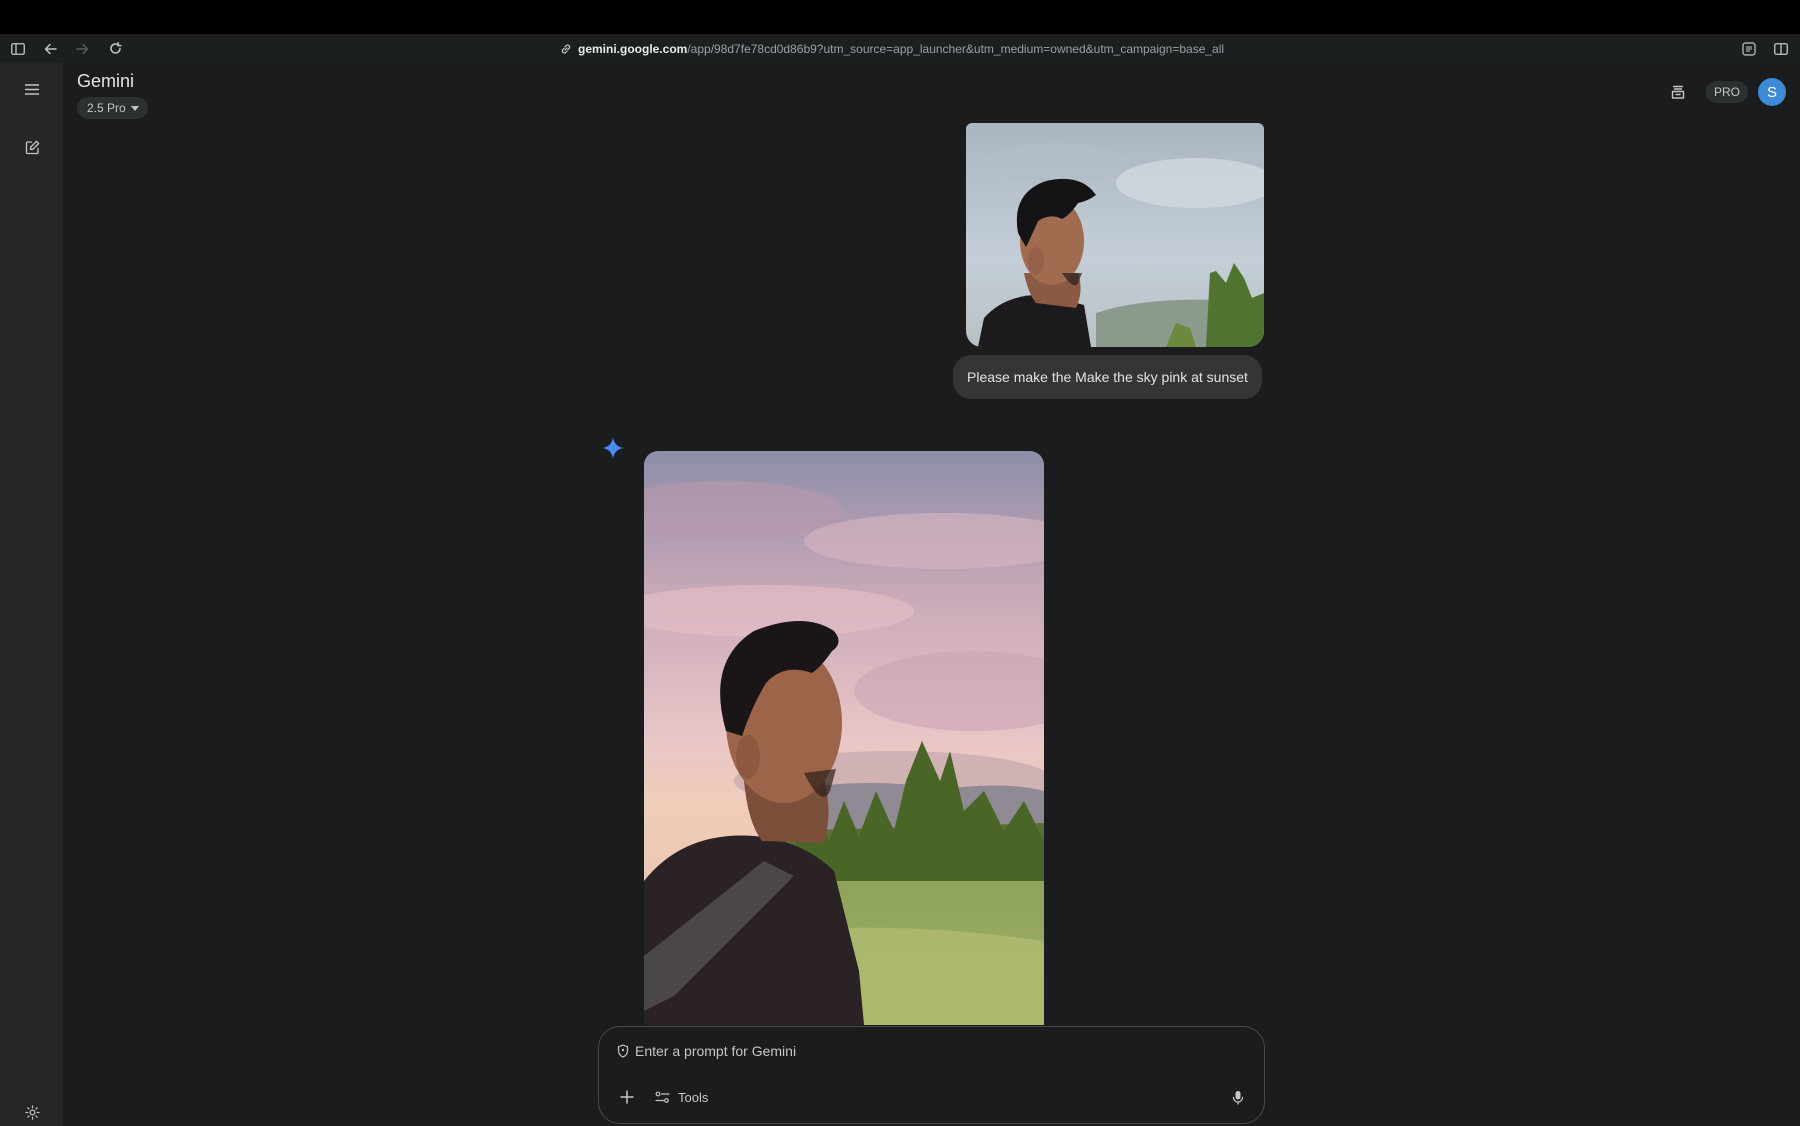  What do you see at coordinates (662, 1097) in the screenshot?
I see `tools-sliders-icon` at bounding box center [662, 1097].